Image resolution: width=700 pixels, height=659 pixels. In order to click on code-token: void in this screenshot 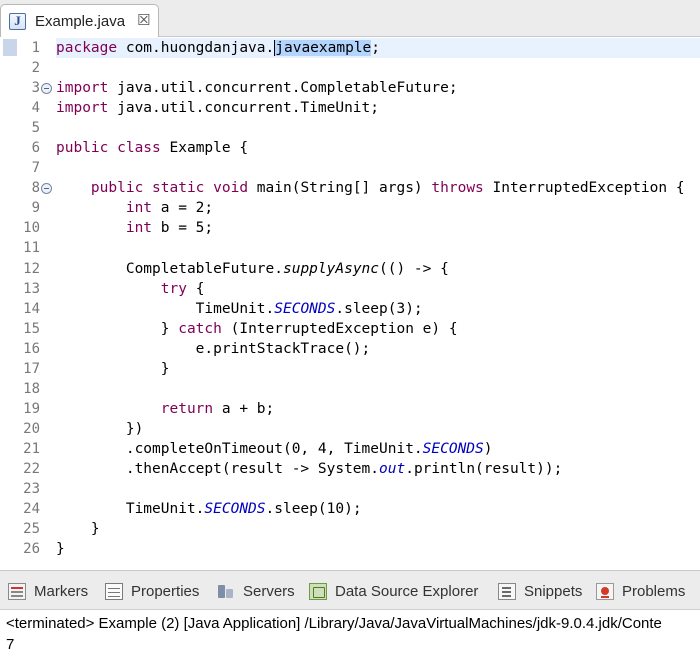, I will do `click(235, 188)`.